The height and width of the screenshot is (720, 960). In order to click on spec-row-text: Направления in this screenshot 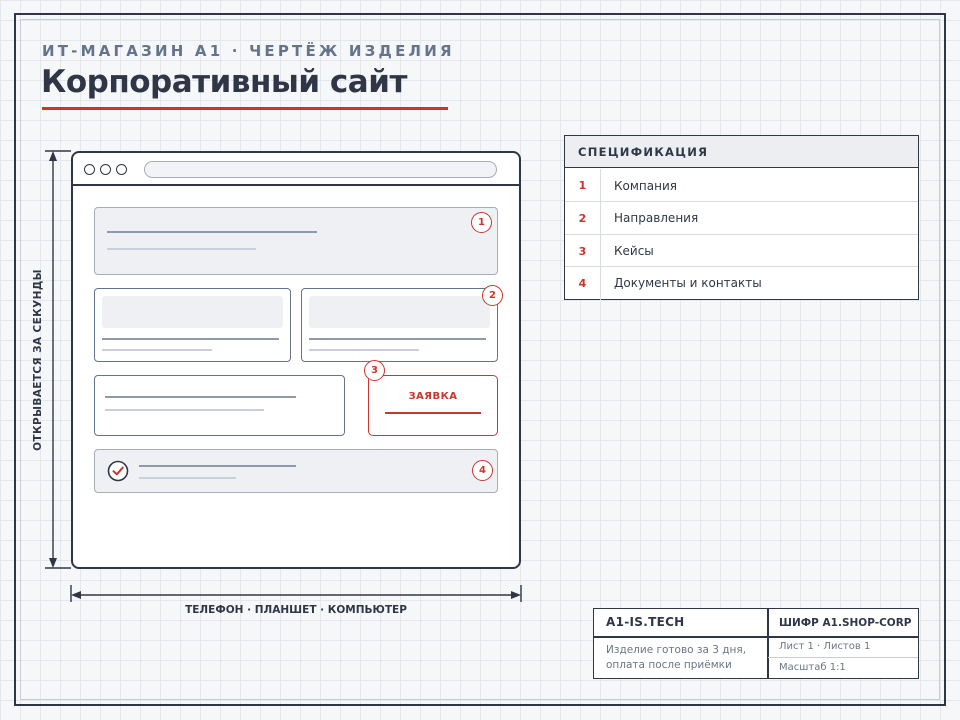, I will do `click(656, 218)`.